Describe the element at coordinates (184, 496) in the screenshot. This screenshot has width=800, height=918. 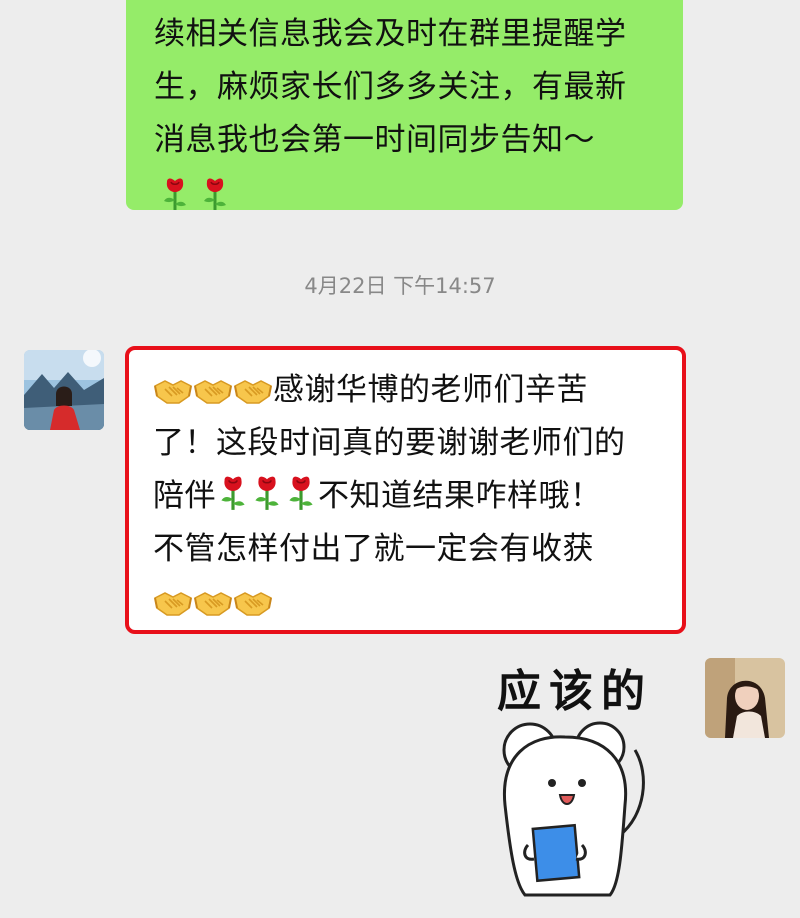
I see `message-text: 陪伴` at that location.